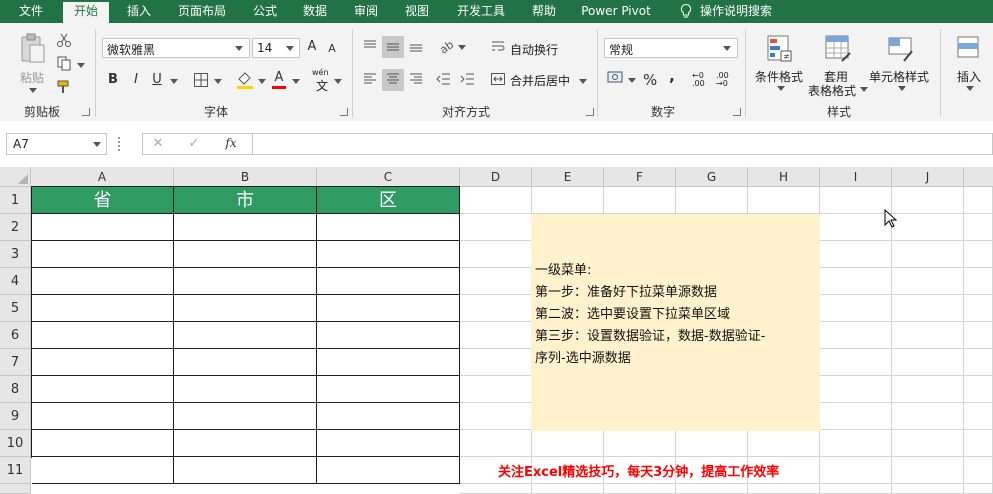 The image size is (993, 494). What do you see at coordinates (344, 112) in the screenshot?
I see `font-launcher-icon` at bounding box center [344, 112].